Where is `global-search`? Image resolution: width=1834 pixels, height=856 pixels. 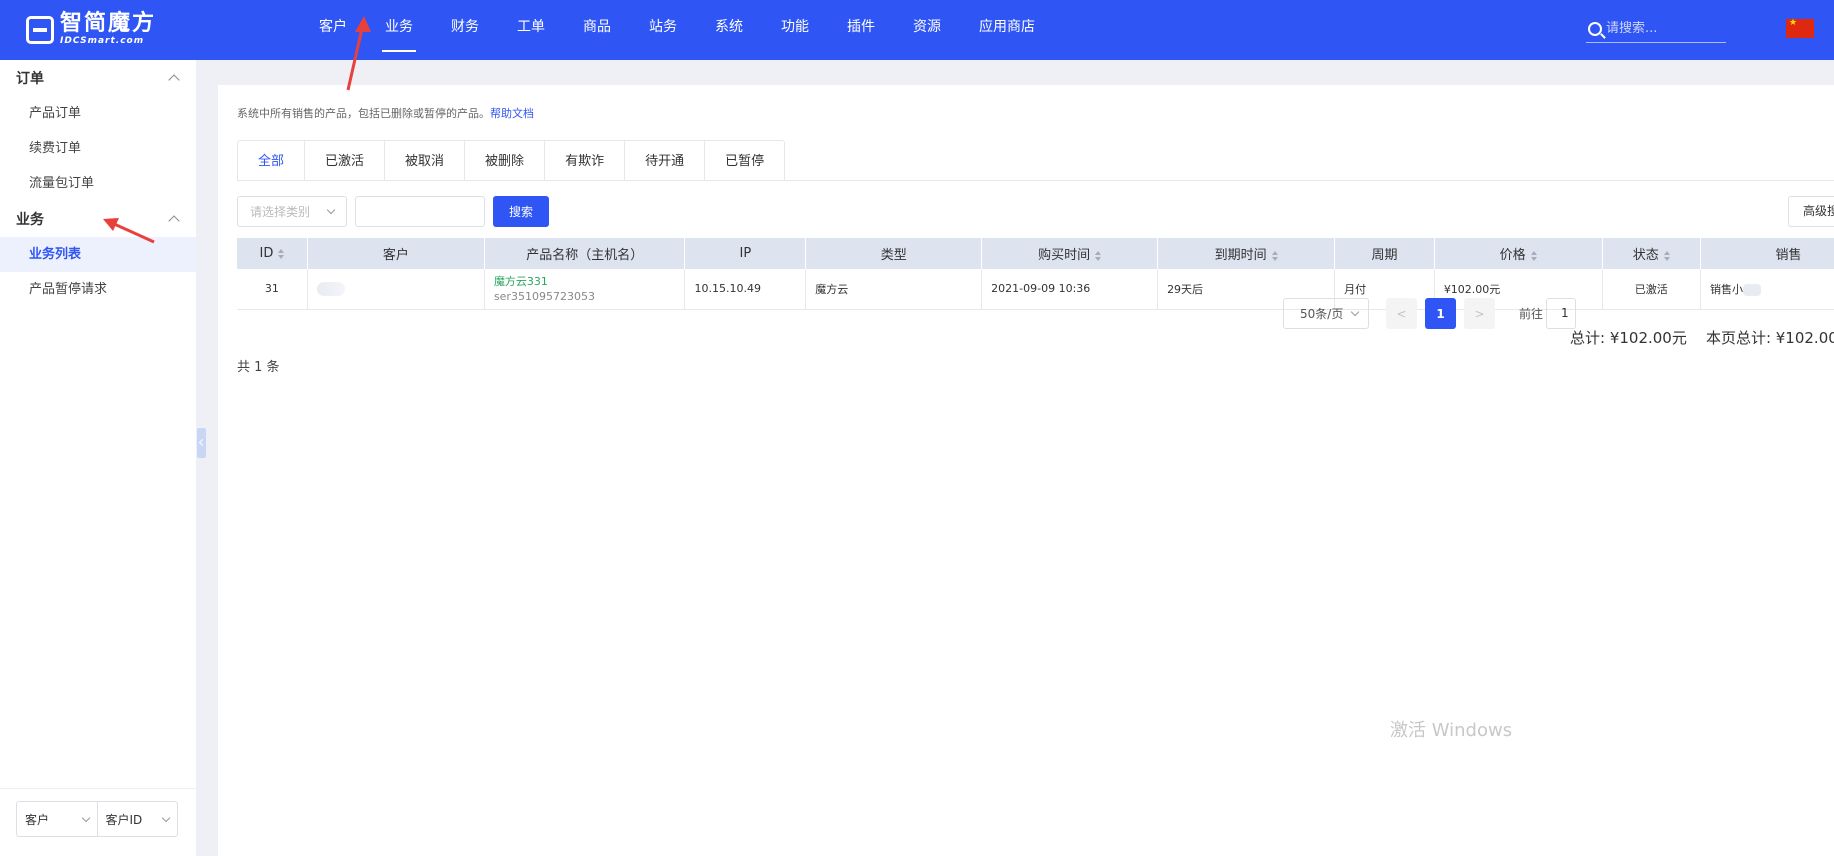 global-search is located at coordinates (1656, 29).